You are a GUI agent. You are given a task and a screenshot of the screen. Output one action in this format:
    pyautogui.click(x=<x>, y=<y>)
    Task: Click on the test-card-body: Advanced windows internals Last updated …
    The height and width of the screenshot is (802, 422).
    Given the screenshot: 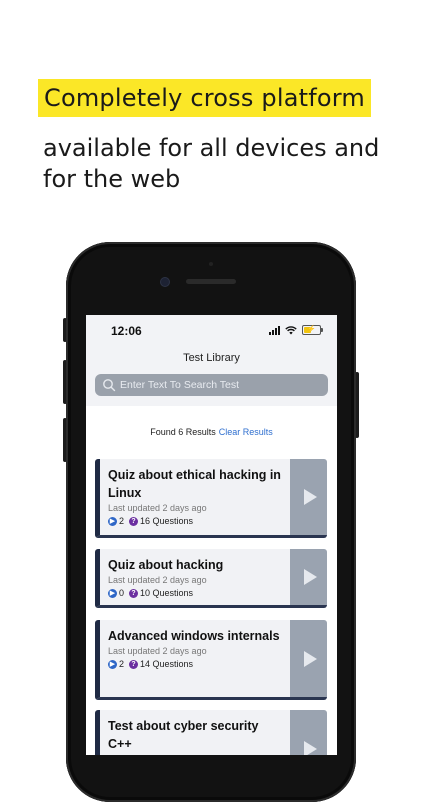 What is the action you would take?
    pyautogui.click(x=196, y=648)
    